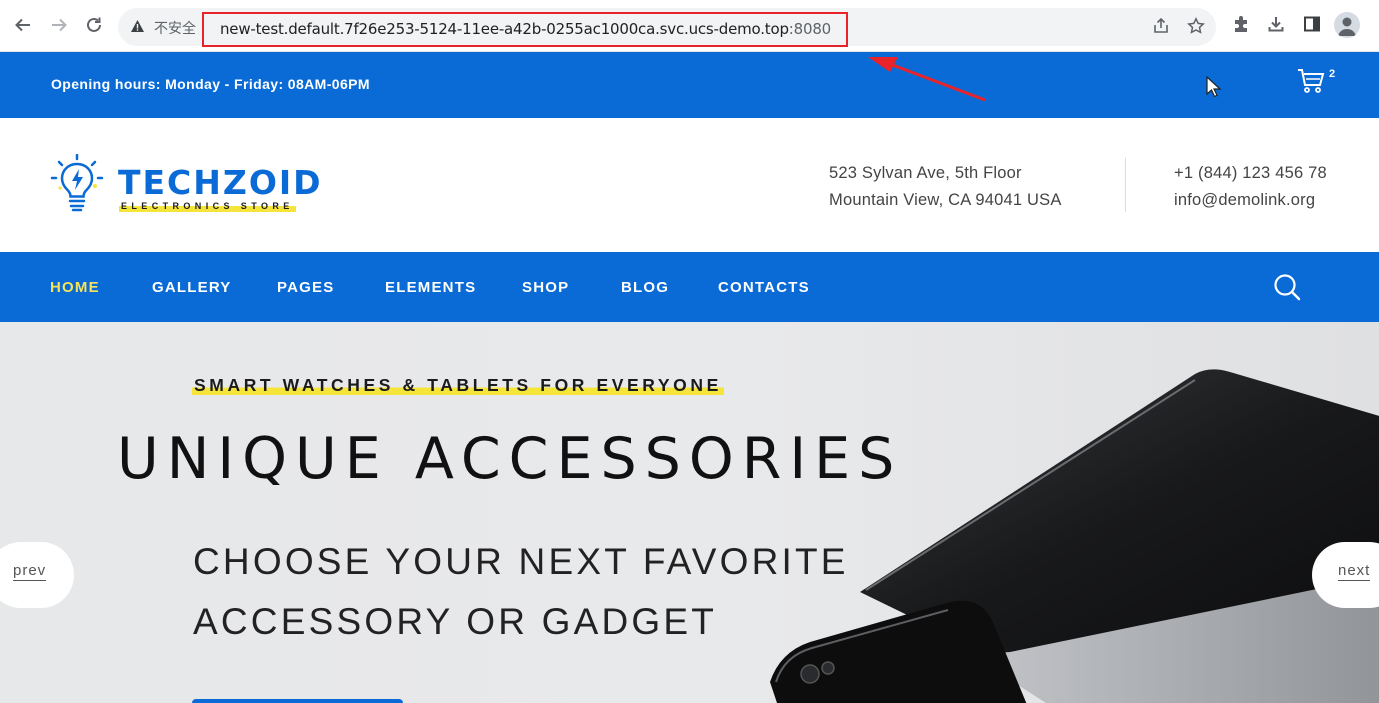 This screenshot has width=1379, height=703. What do you see at coordinates (207, 206) in the screenshot?
I see `logo-tagline: ELECTRONICS STORE` at bounding box center [207, 206].